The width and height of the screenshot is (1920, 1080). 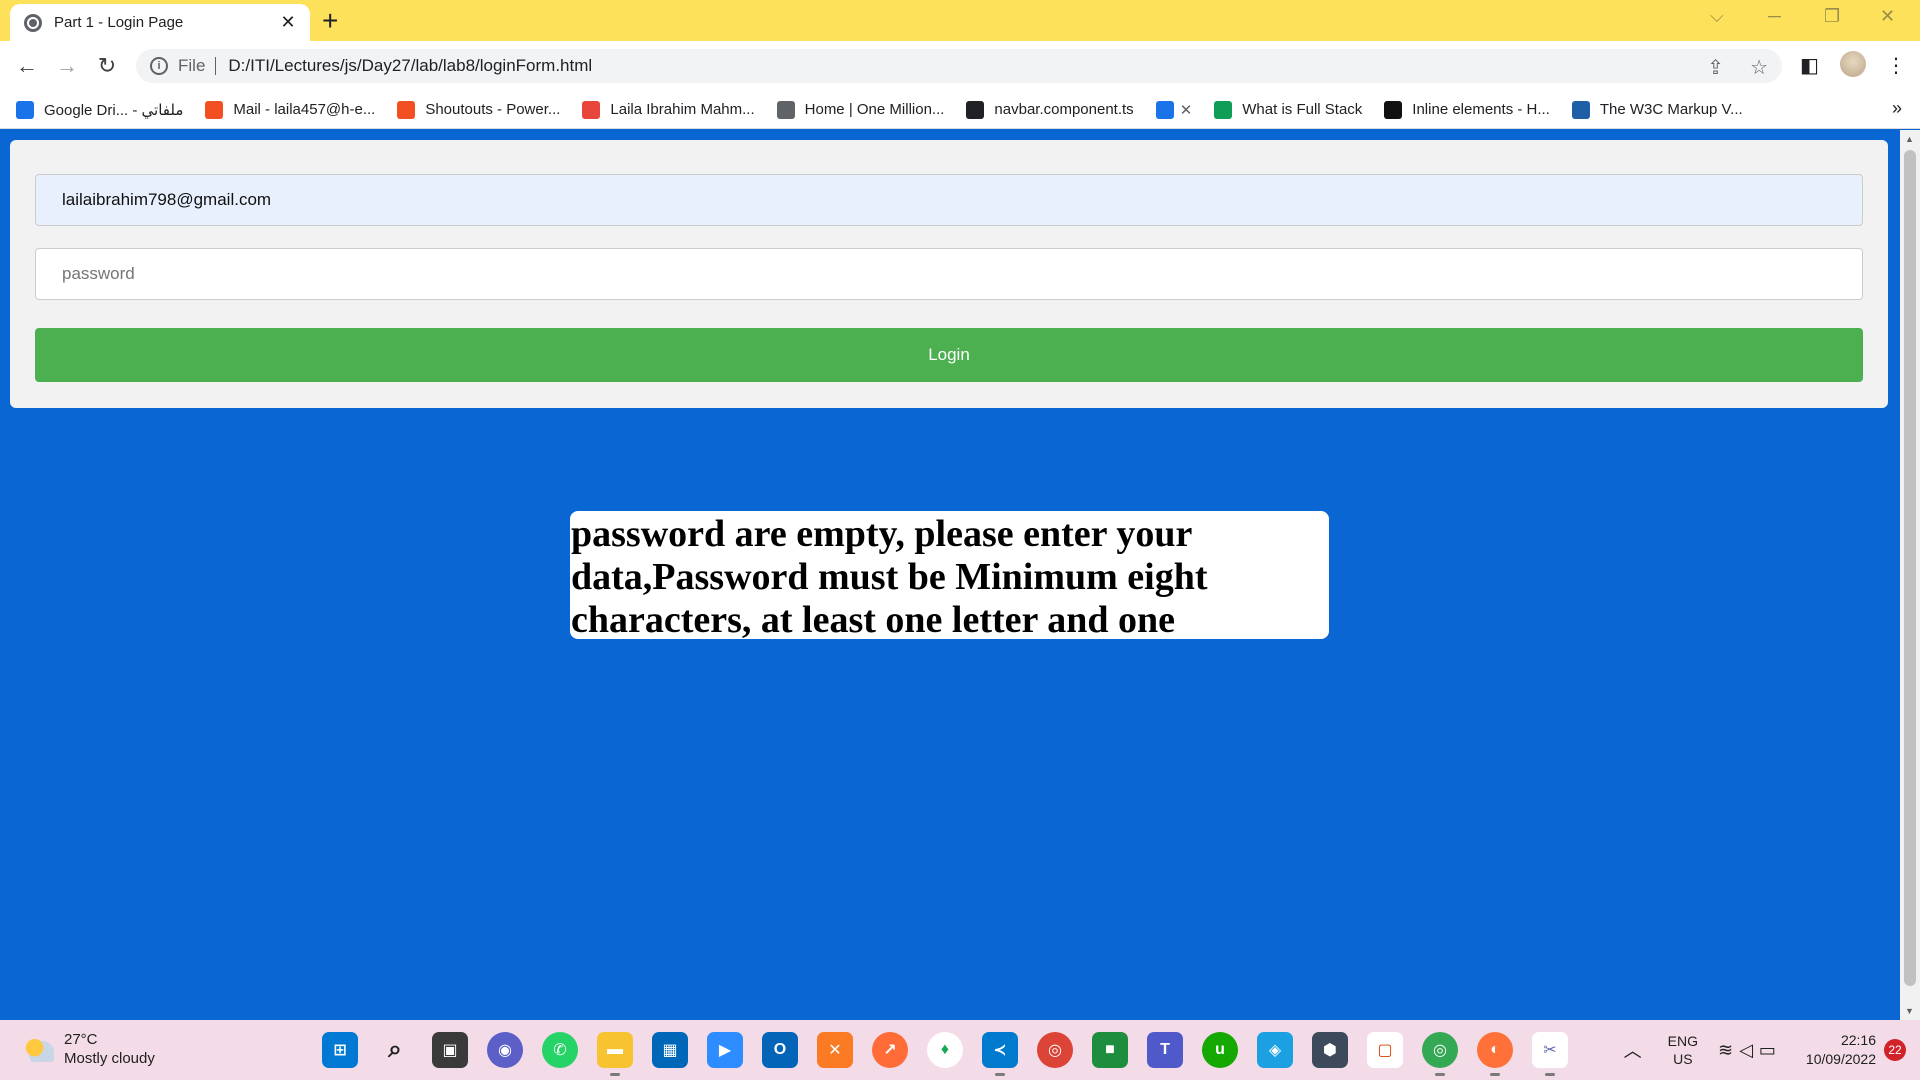 I want to click on reload-icon: ↻, so click(x=107, y=66).